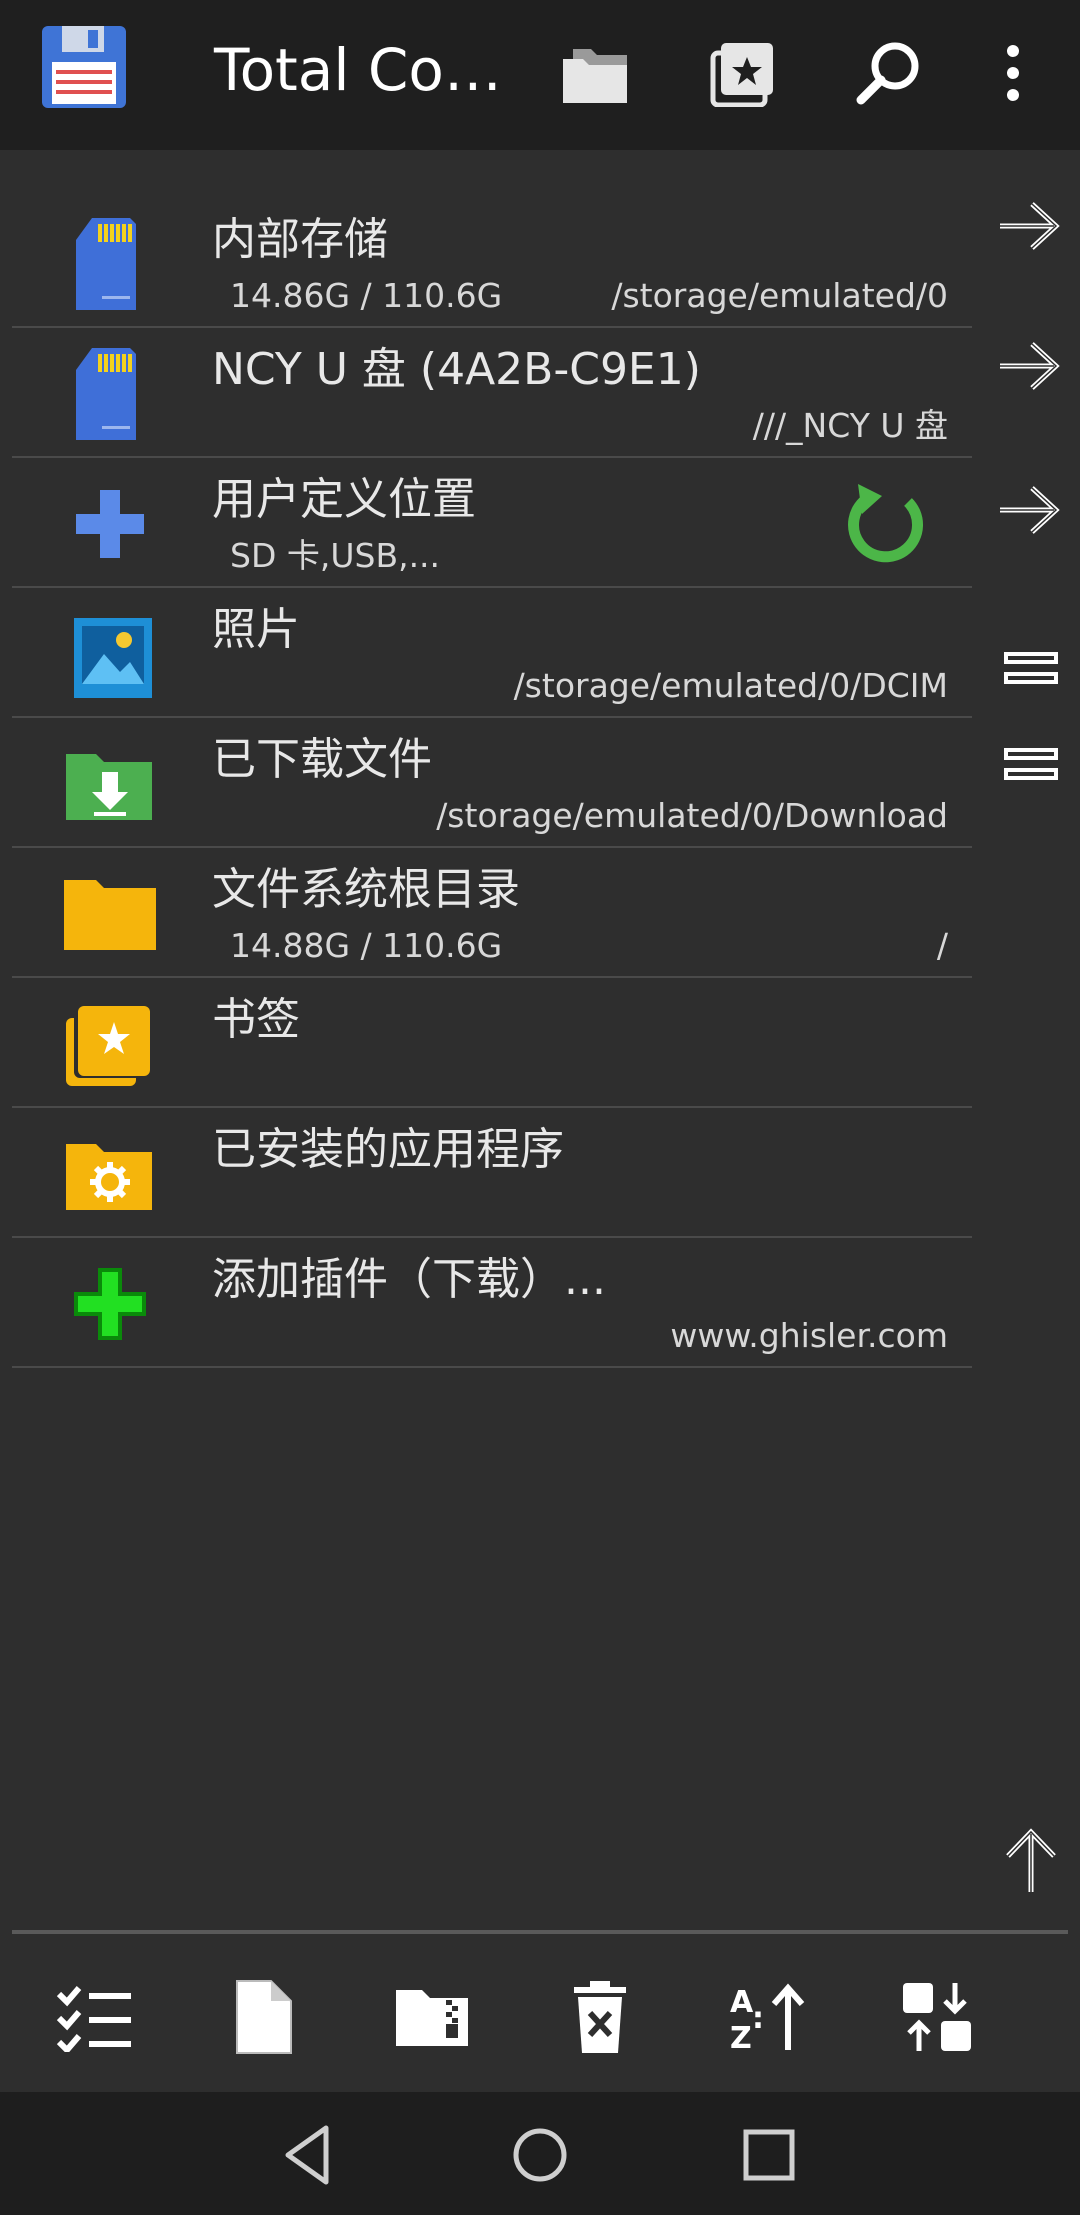  I want to click on recents-icon, so click(769, 2155).